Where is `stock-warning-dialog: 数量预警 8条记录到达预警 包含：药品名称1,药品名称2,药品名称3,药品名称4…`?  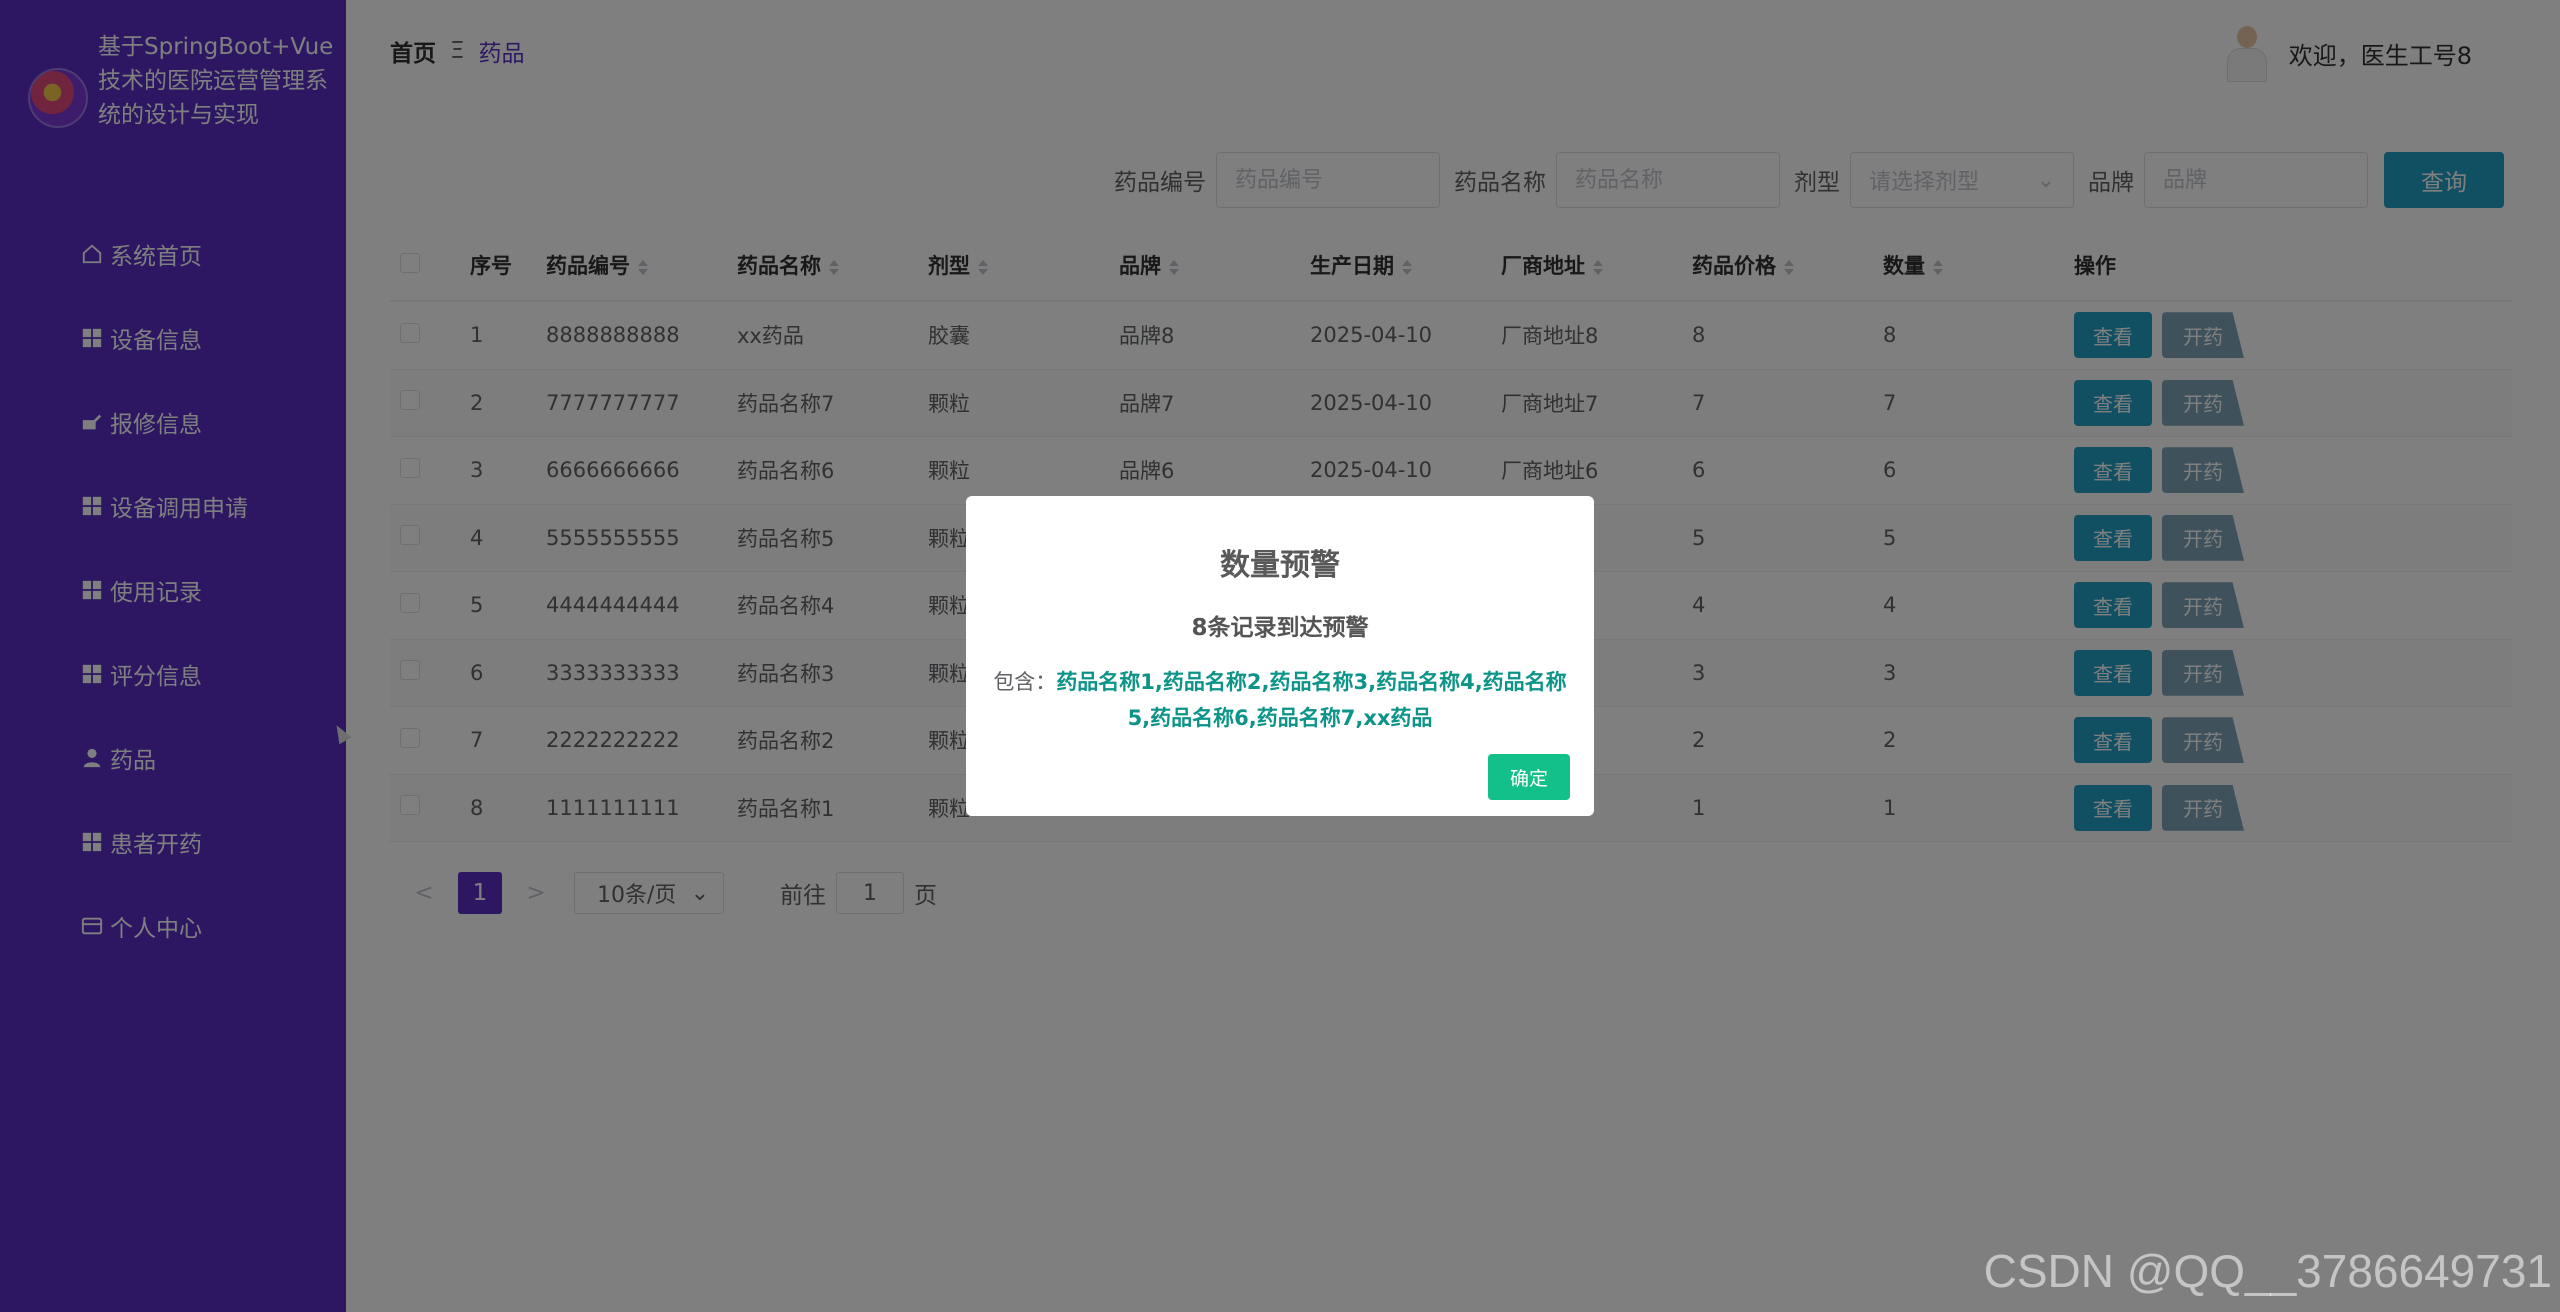 stock-warning-dialog: 数量预警 8条记录到达预警 包含：药品名称1,药品名称2,药品名称3,药品名称4… is located at coordinates (1280, 656).